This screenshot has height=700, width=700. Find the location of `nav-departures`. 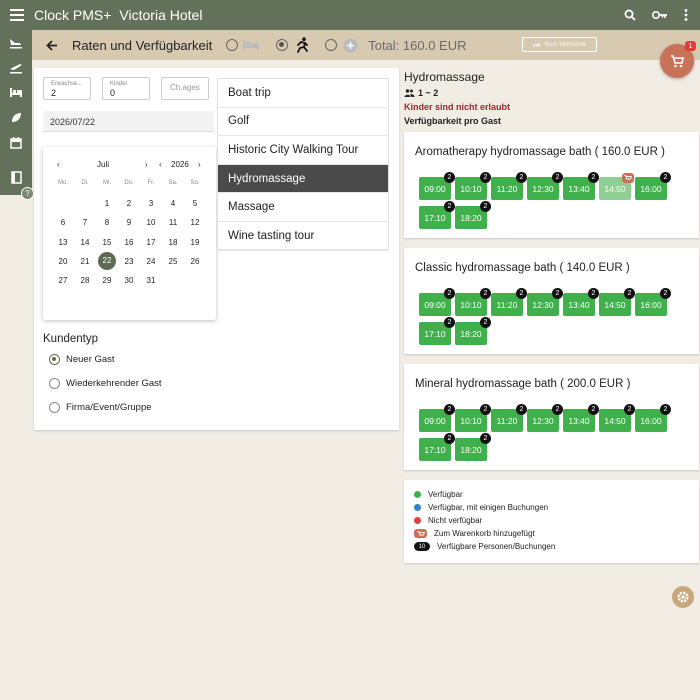

nav-departures is located at coordinates (16, 67).